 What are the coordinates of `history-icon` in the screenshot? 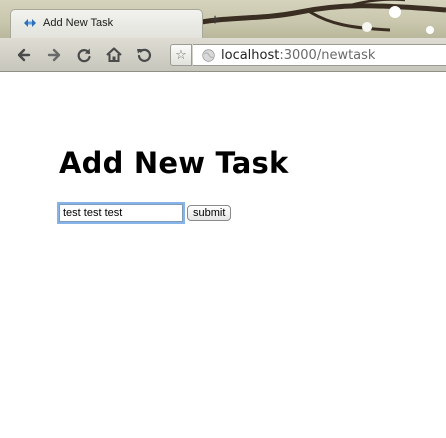 It's located at (144, 55).